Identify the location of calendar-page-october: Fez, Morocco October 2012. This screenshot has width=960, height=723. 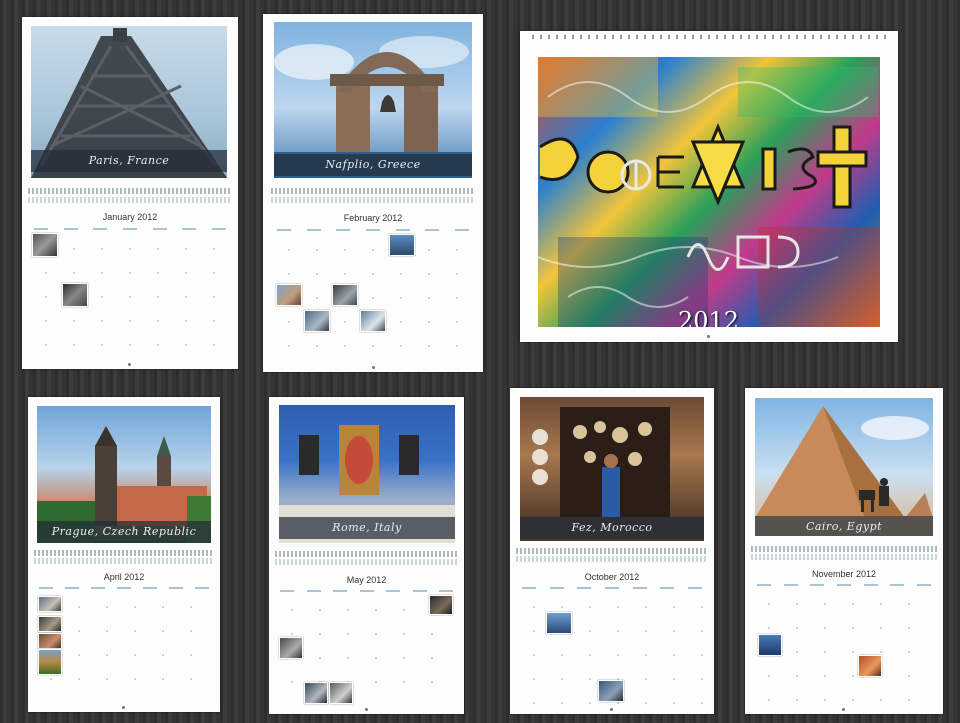
(612, 551).